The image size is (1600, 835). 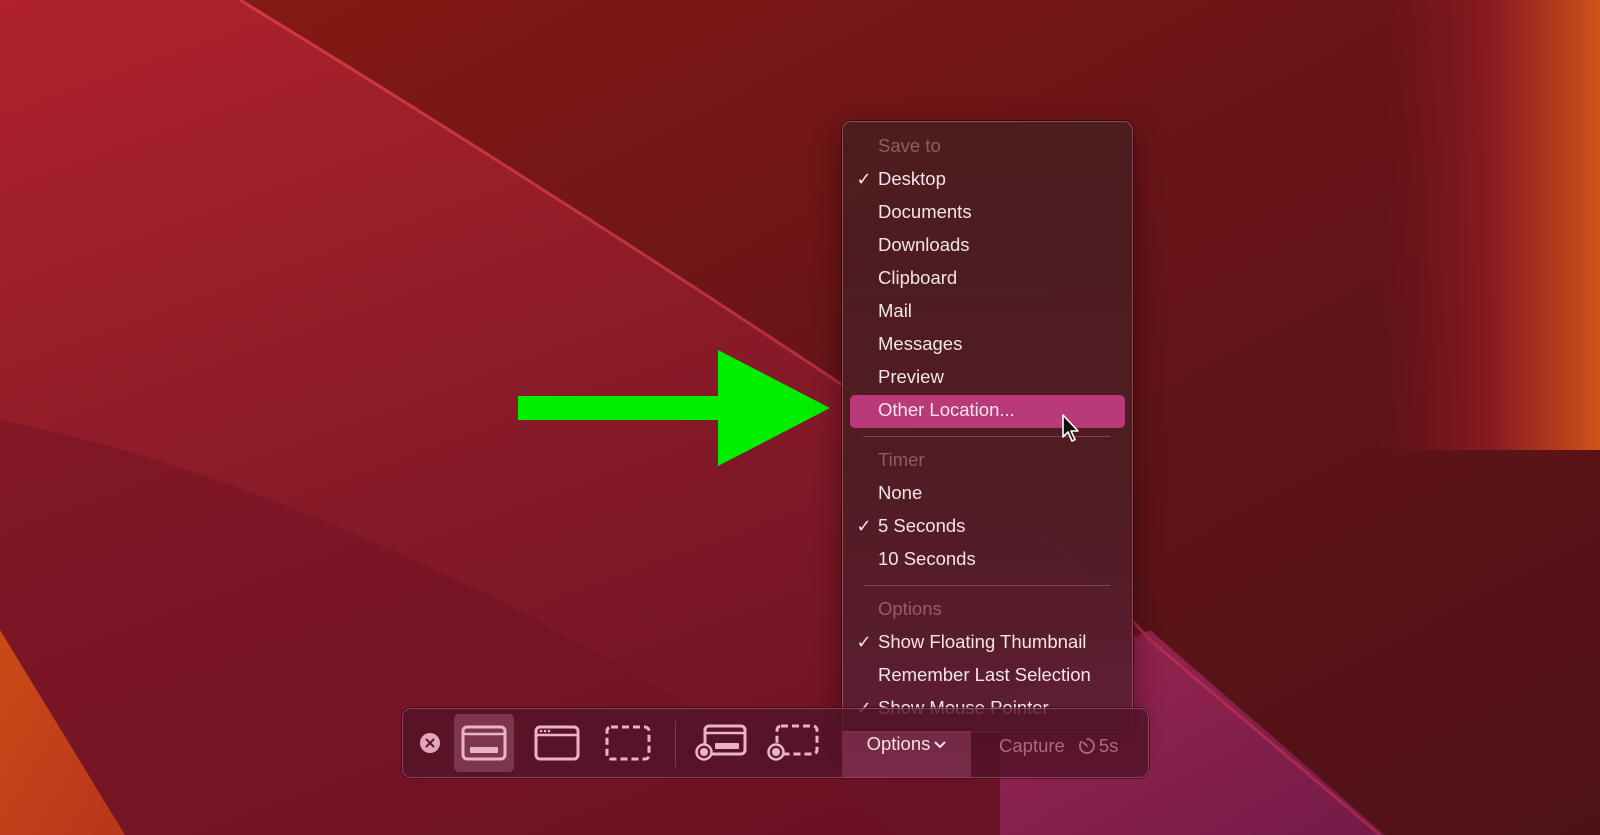 What do you see at coordinates (984, 527) in the screenshot?
I see `menu-item-timer-5-seconds: ✓ 5 Seconds` at bounding box center [984, 527].